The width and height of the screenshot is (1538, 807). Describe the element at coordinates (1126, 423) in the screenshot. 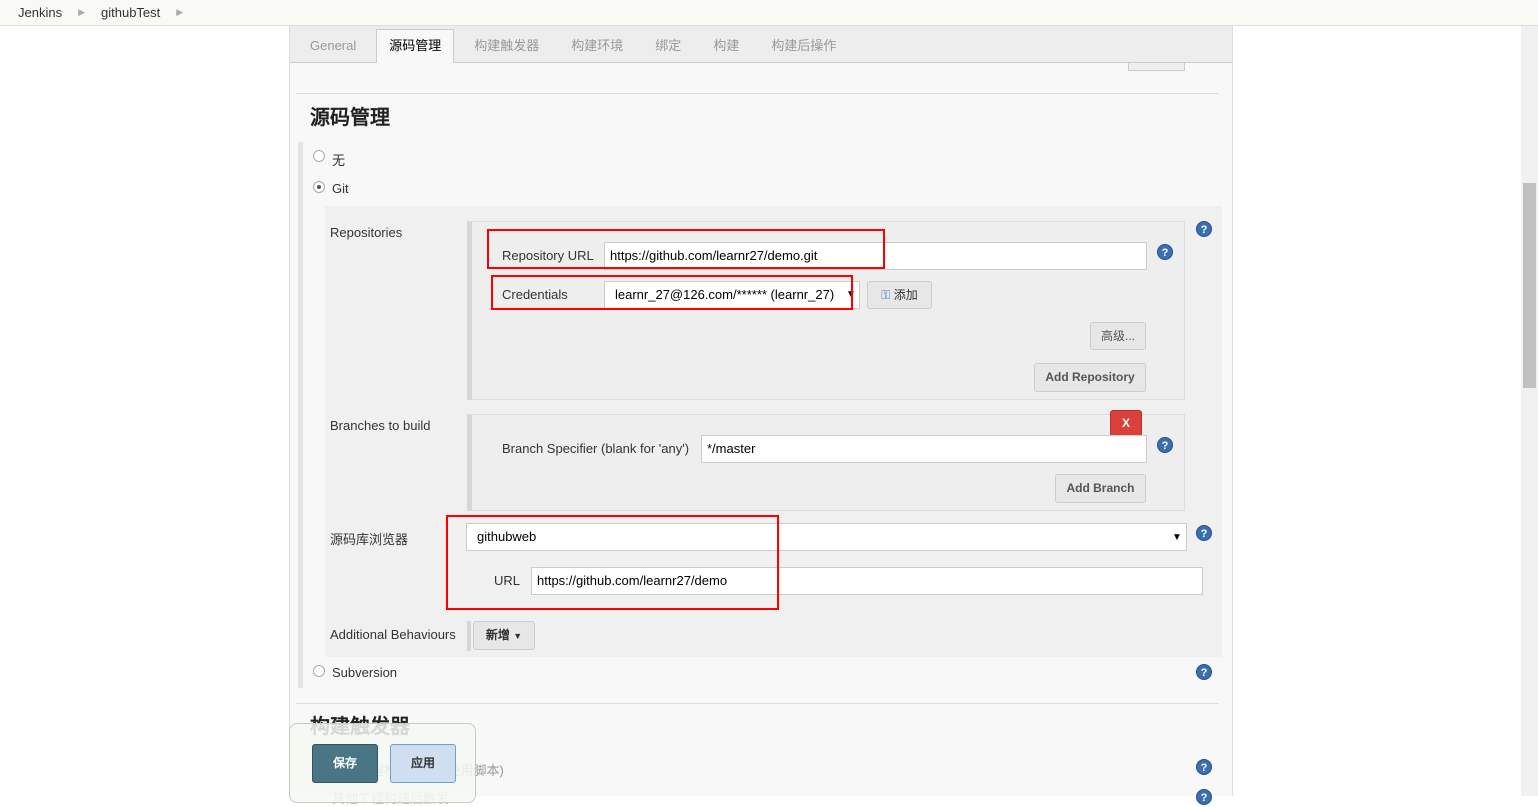

I see `delete-branch-button: X` at that location.